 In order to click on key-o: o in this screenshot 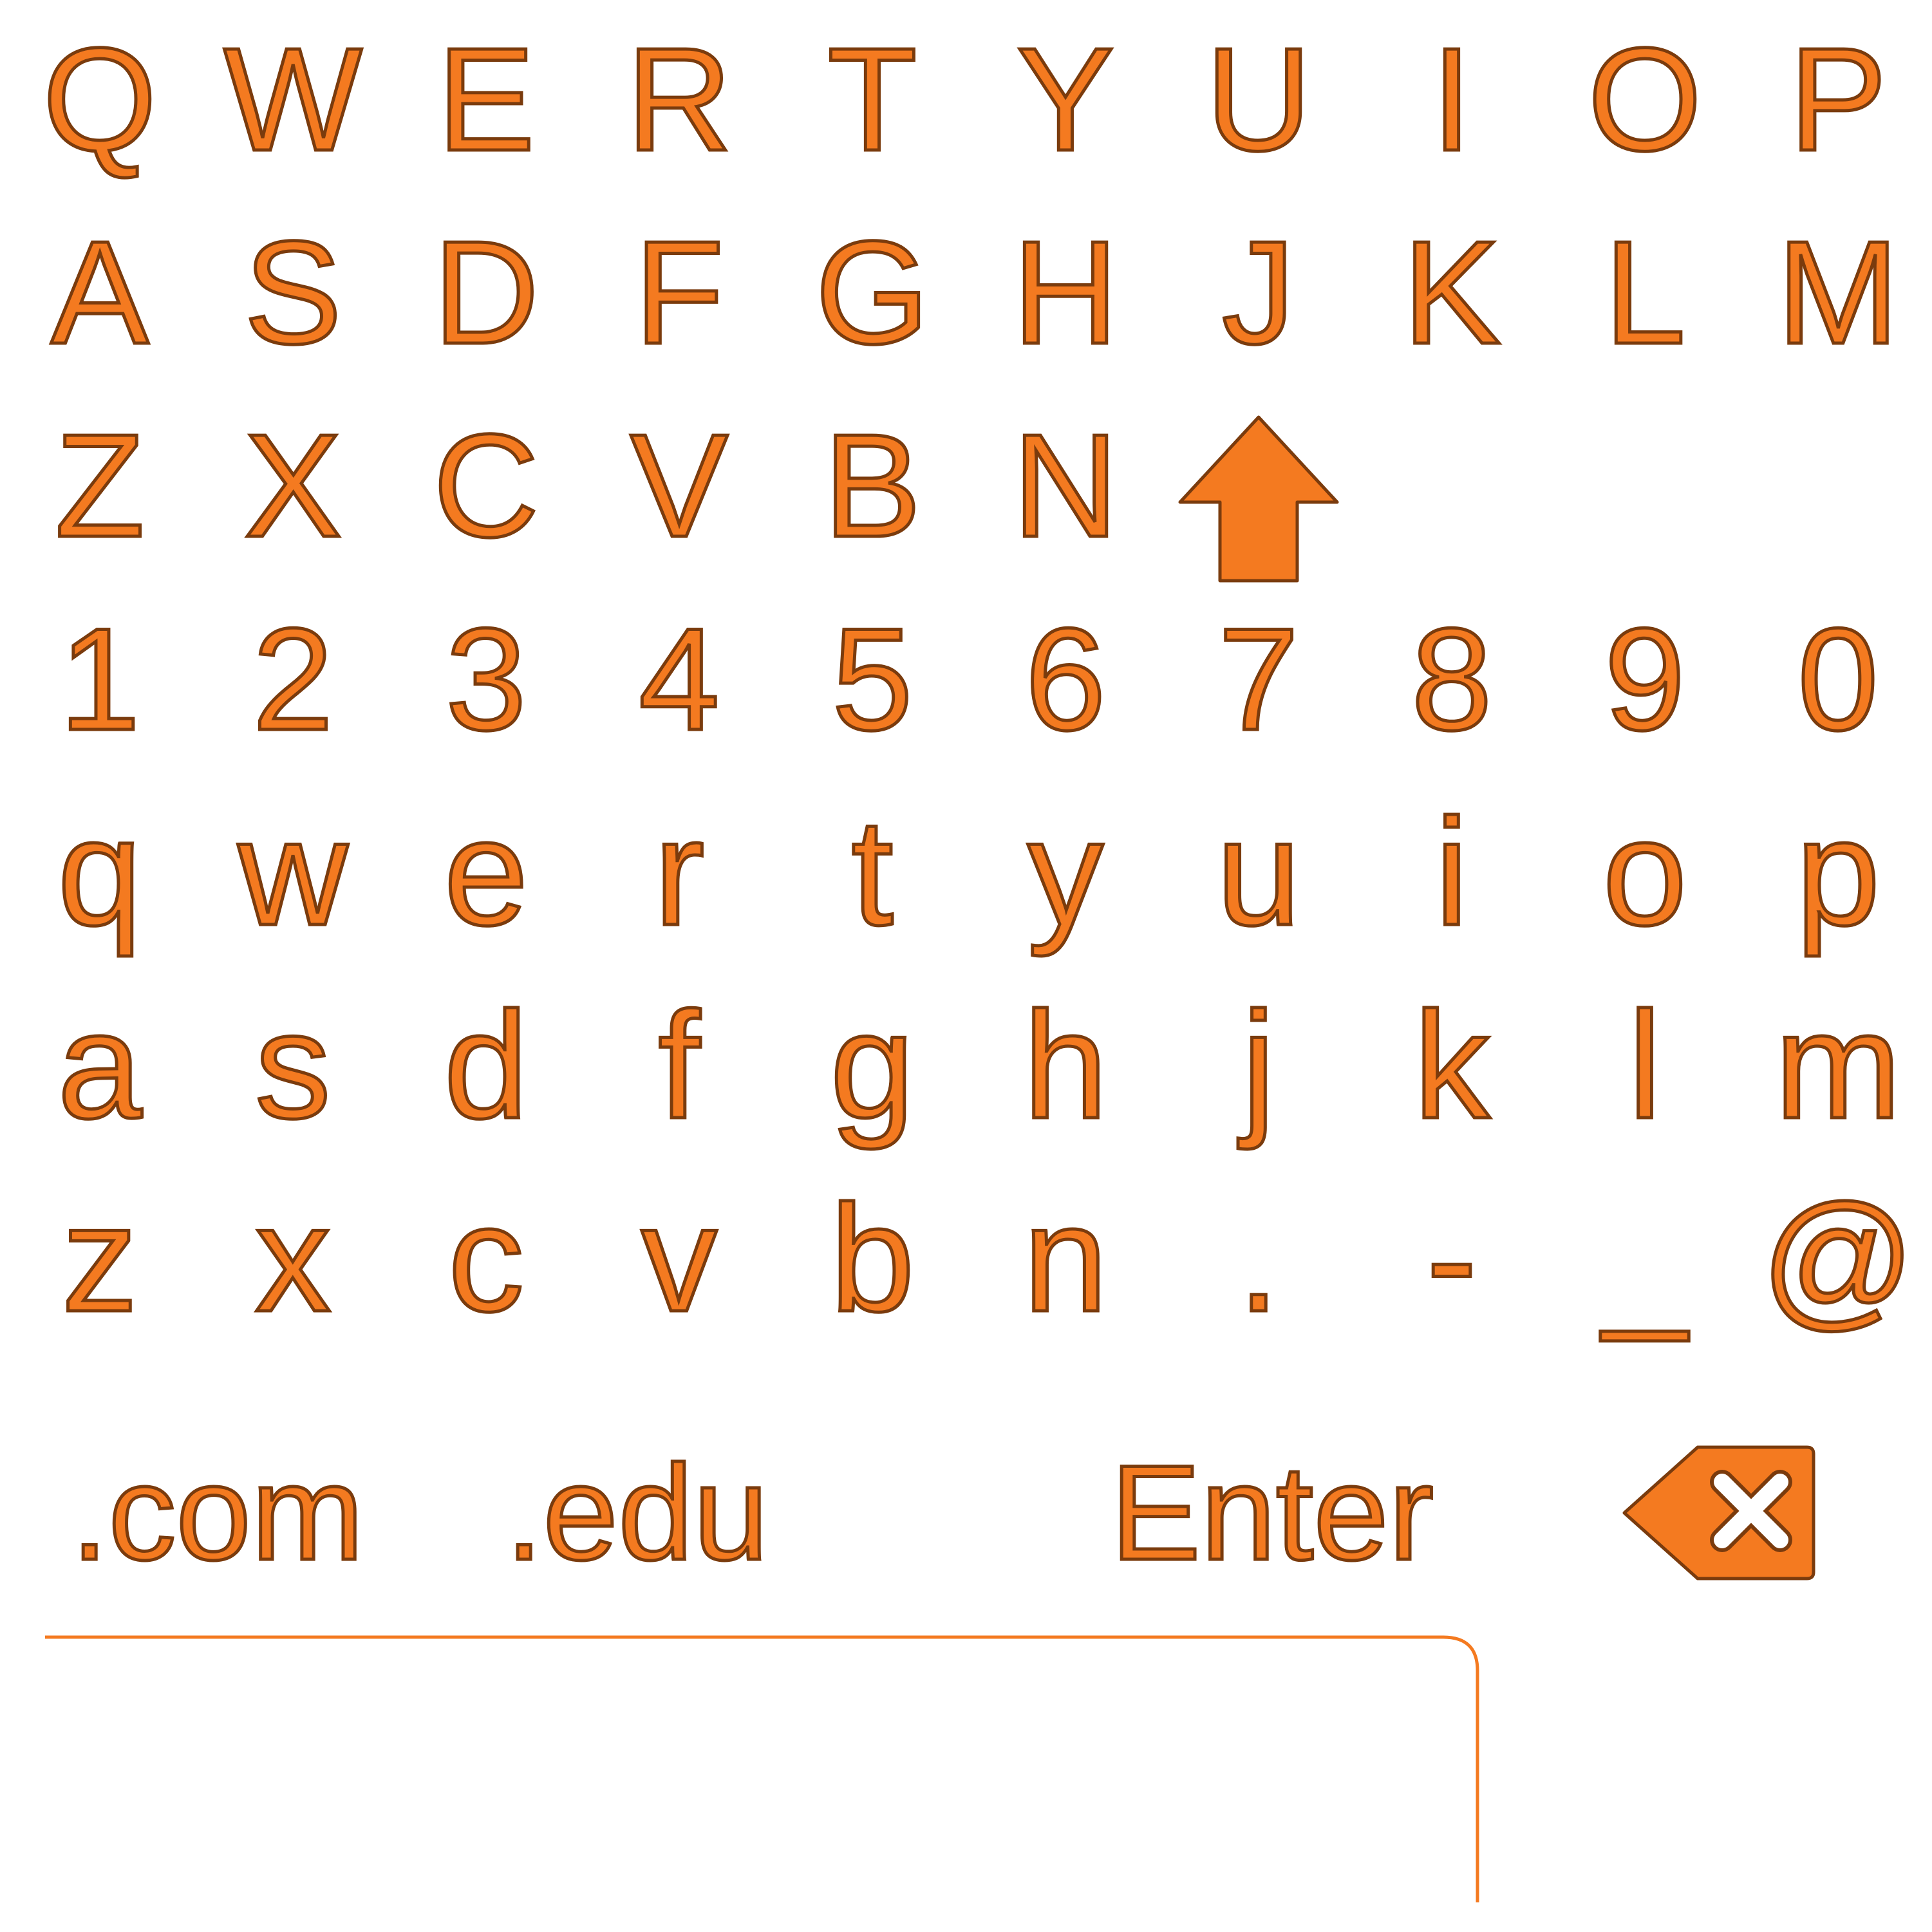, I will do `click(1645, 873)`.